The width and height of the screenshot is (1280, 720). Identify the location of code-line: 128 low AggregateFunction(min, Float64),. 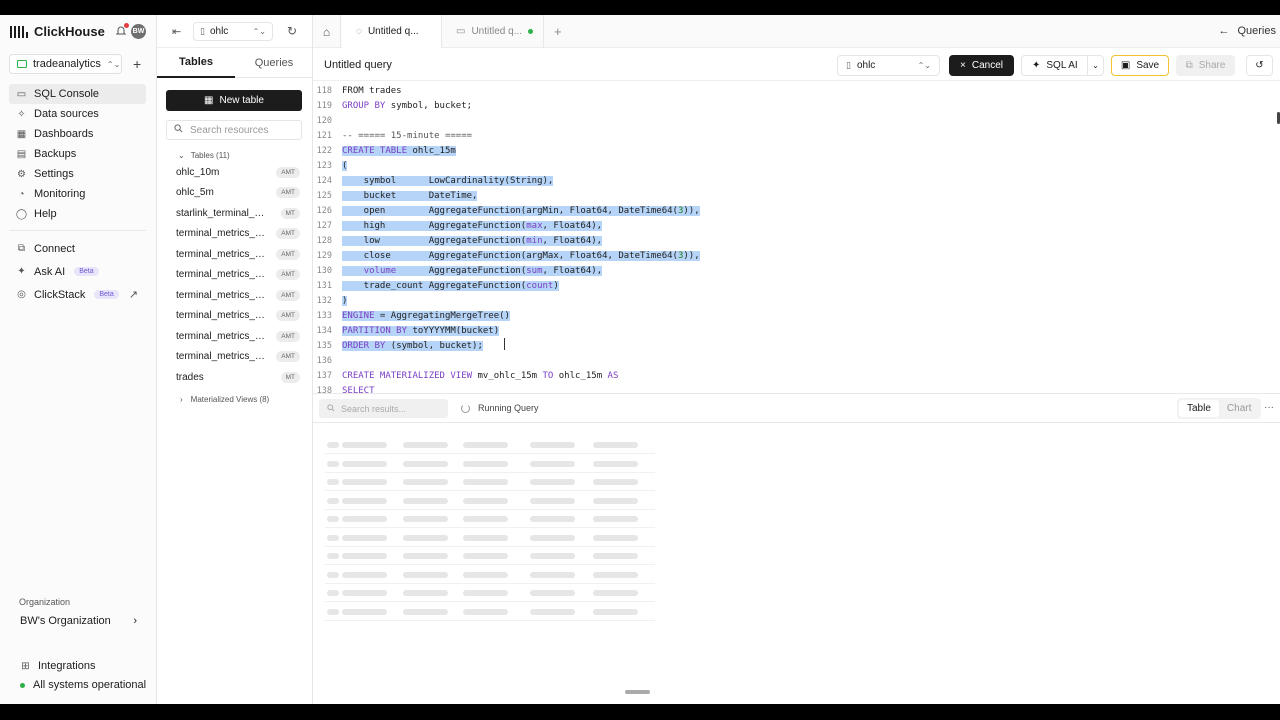
(793, 240).